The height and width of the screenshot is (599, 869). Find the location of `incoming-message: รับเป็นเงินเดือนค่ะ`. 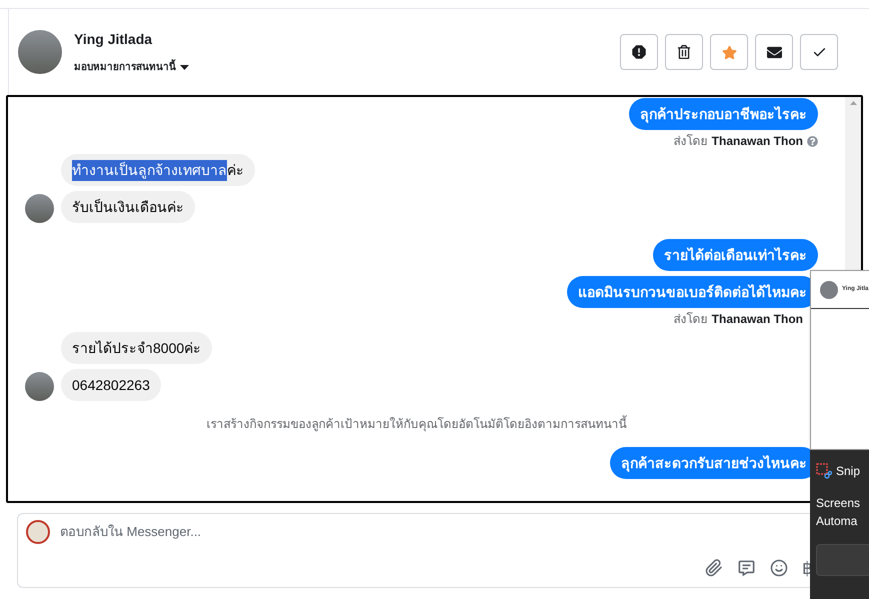

incoming-message: รับเป็นเงินเดือนค่ะ is located at coordinates (128, 207).